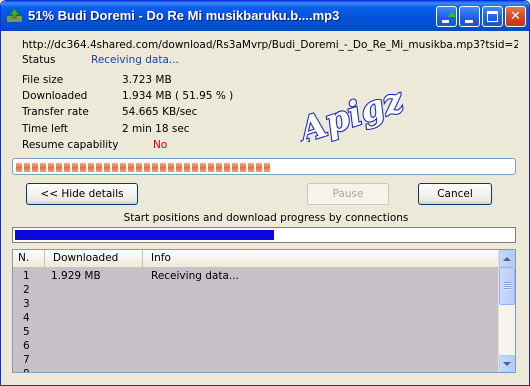  Describe the element at coordinates (94, 259) in the screenshot. I see `column-header-downloaded: Downloaded` at that location.